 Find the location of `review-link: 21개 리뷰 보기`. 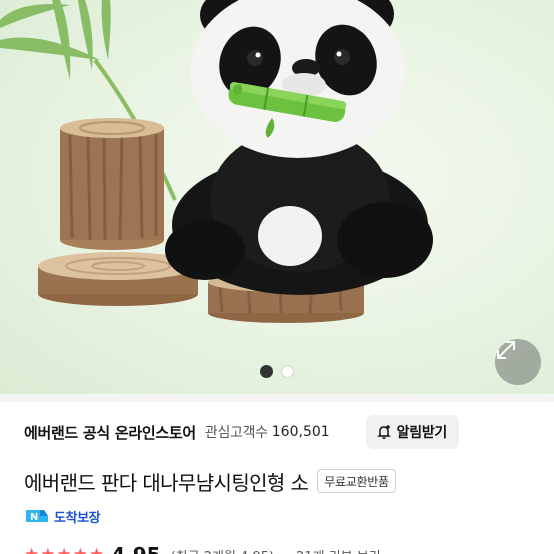

review-link: 21개 리뷰 보기 is located at coordinates (338, 550).